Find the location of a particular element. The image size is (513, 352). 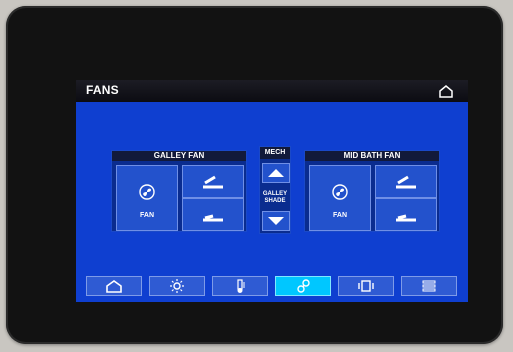

nav-fans-button is located at coordinates (303, 286).